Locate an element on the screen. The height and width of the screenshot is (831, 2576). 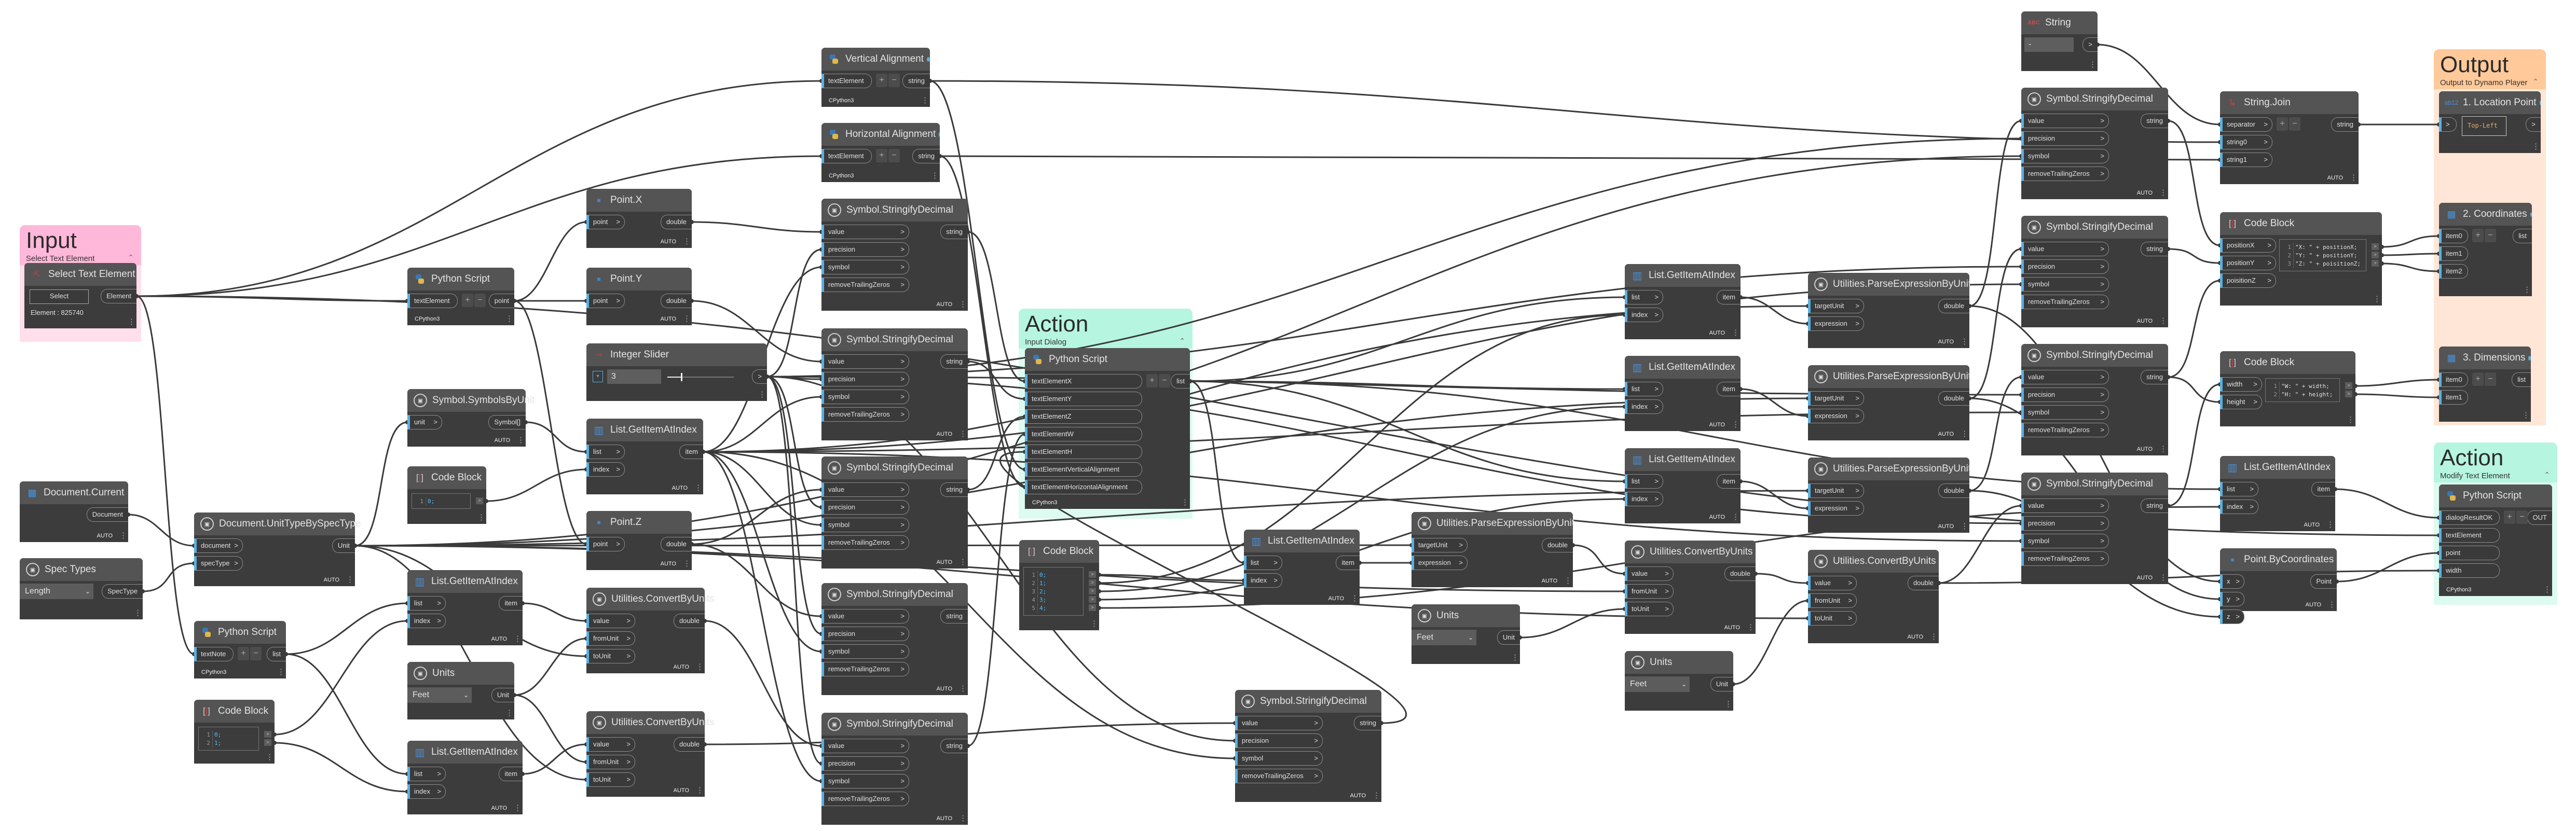
node-symbol-symbolsbyunit: ▣ Symbol.SymbolsByUnit unit > Symbol[] AUTO is located at coordinates (471, 418).